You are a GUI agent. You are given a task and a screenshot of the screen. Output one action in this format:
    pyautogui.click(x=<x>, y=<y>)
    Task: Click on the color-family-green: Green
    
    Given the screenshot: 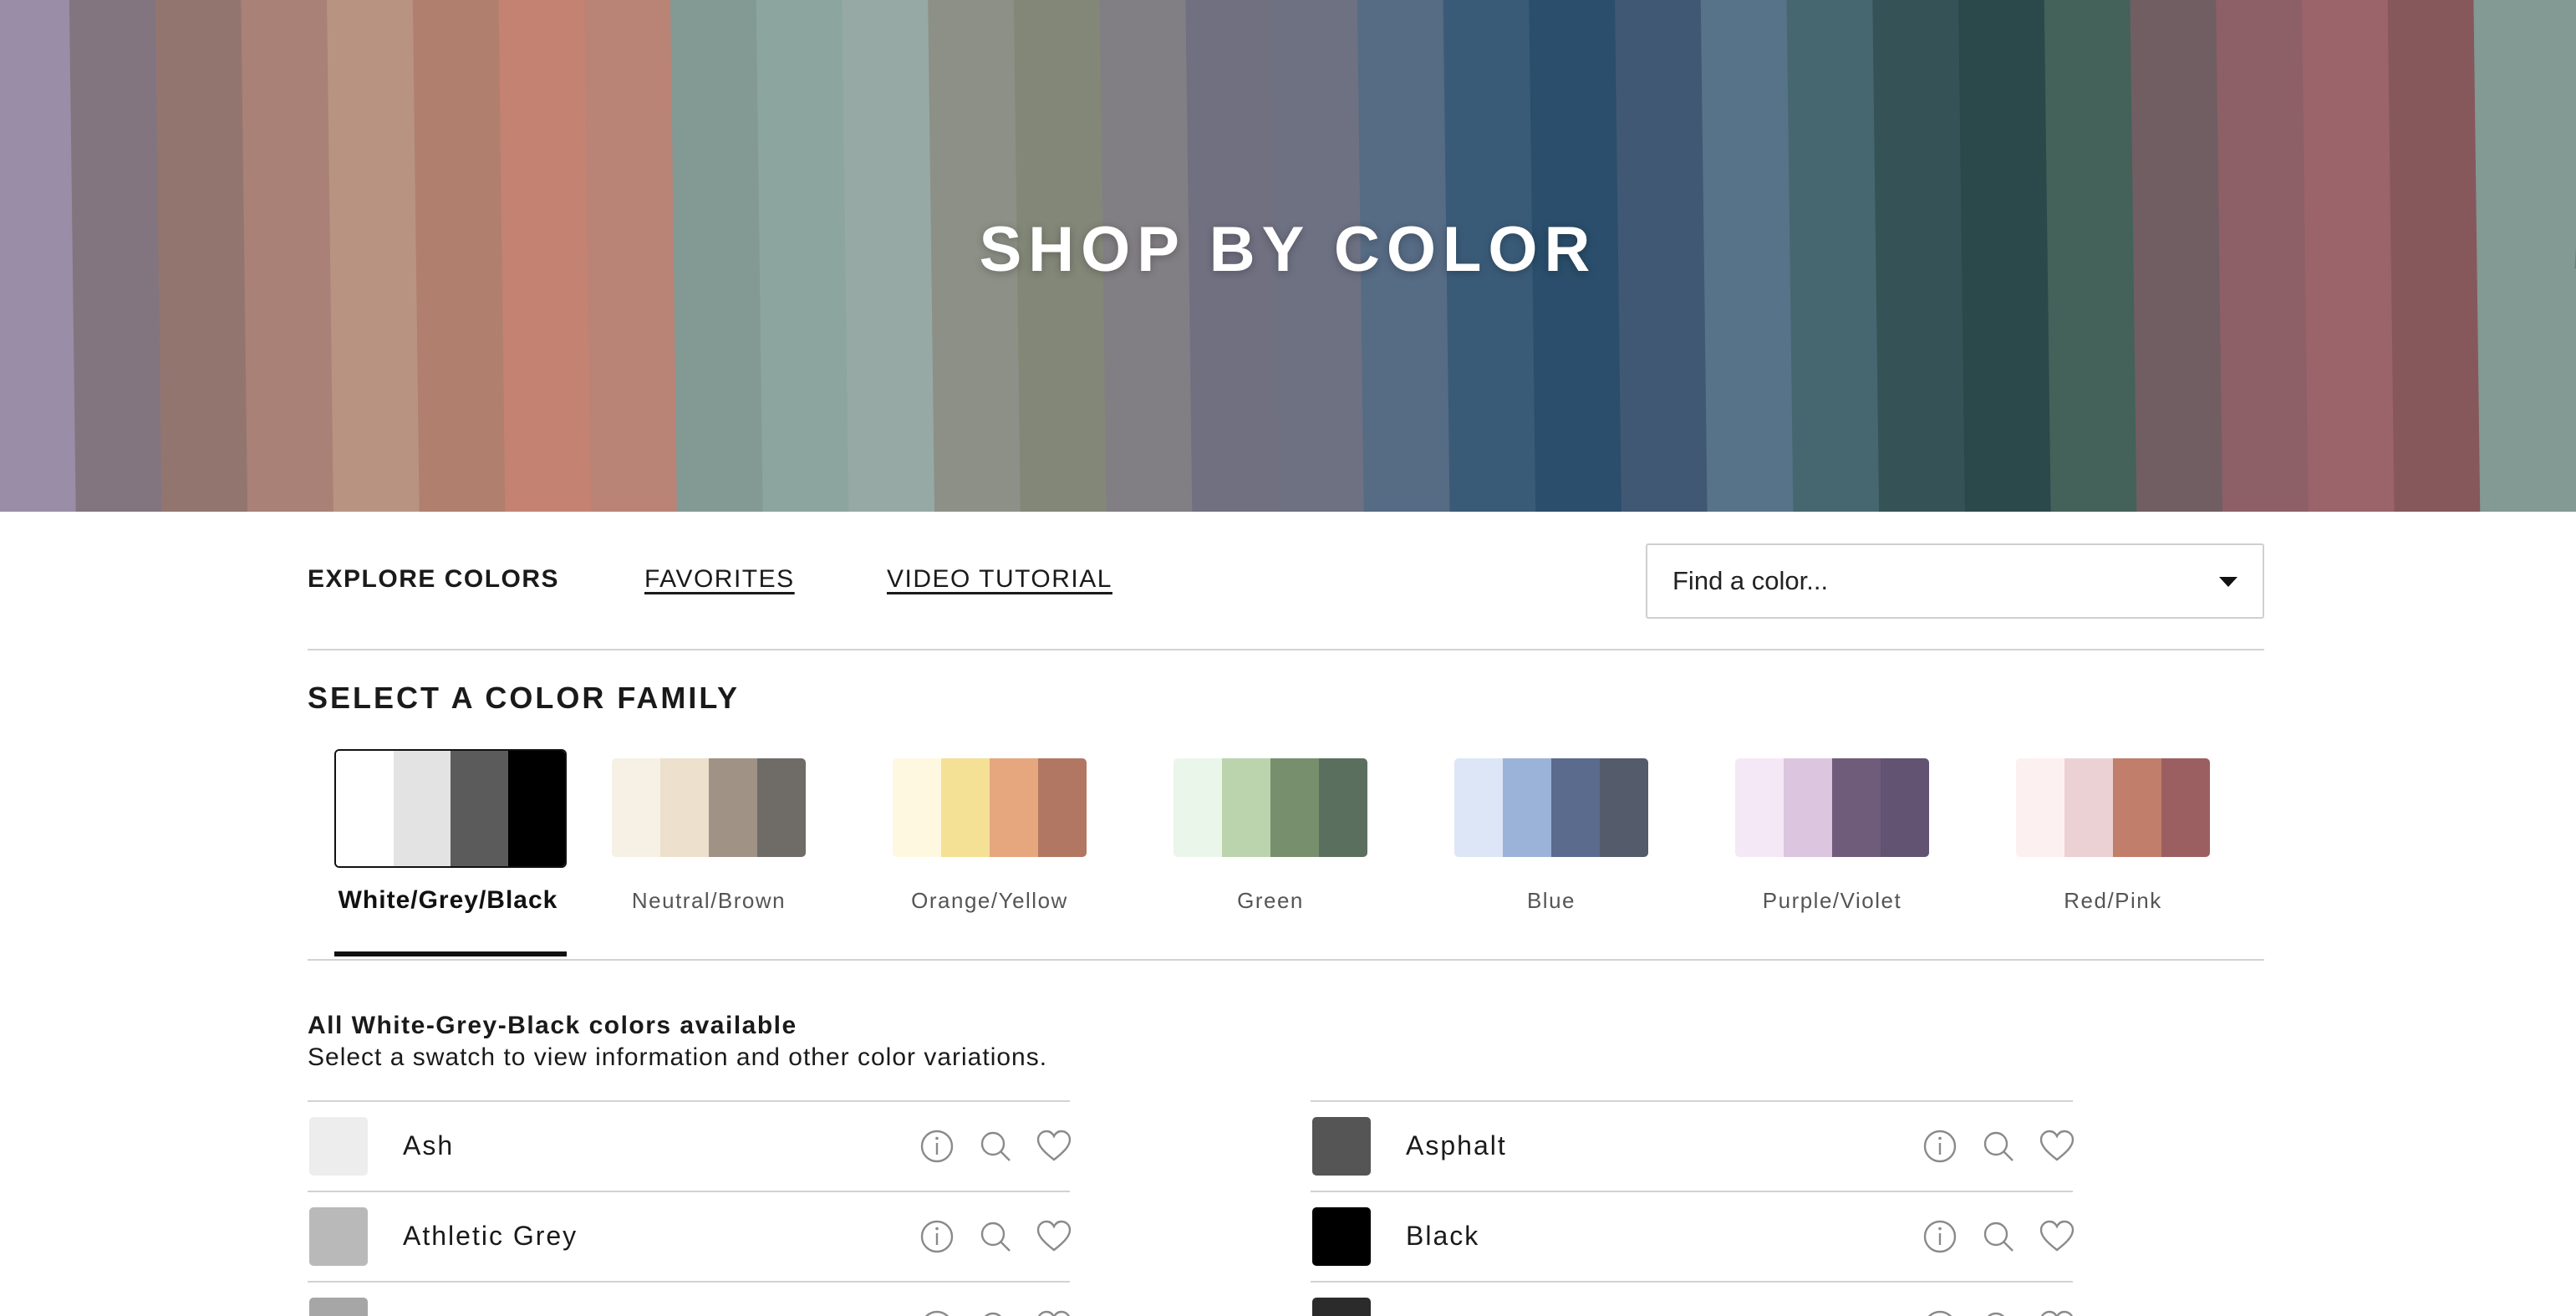 What is the action you would take?
    pyautogui.click(x=1259, y=855)
    